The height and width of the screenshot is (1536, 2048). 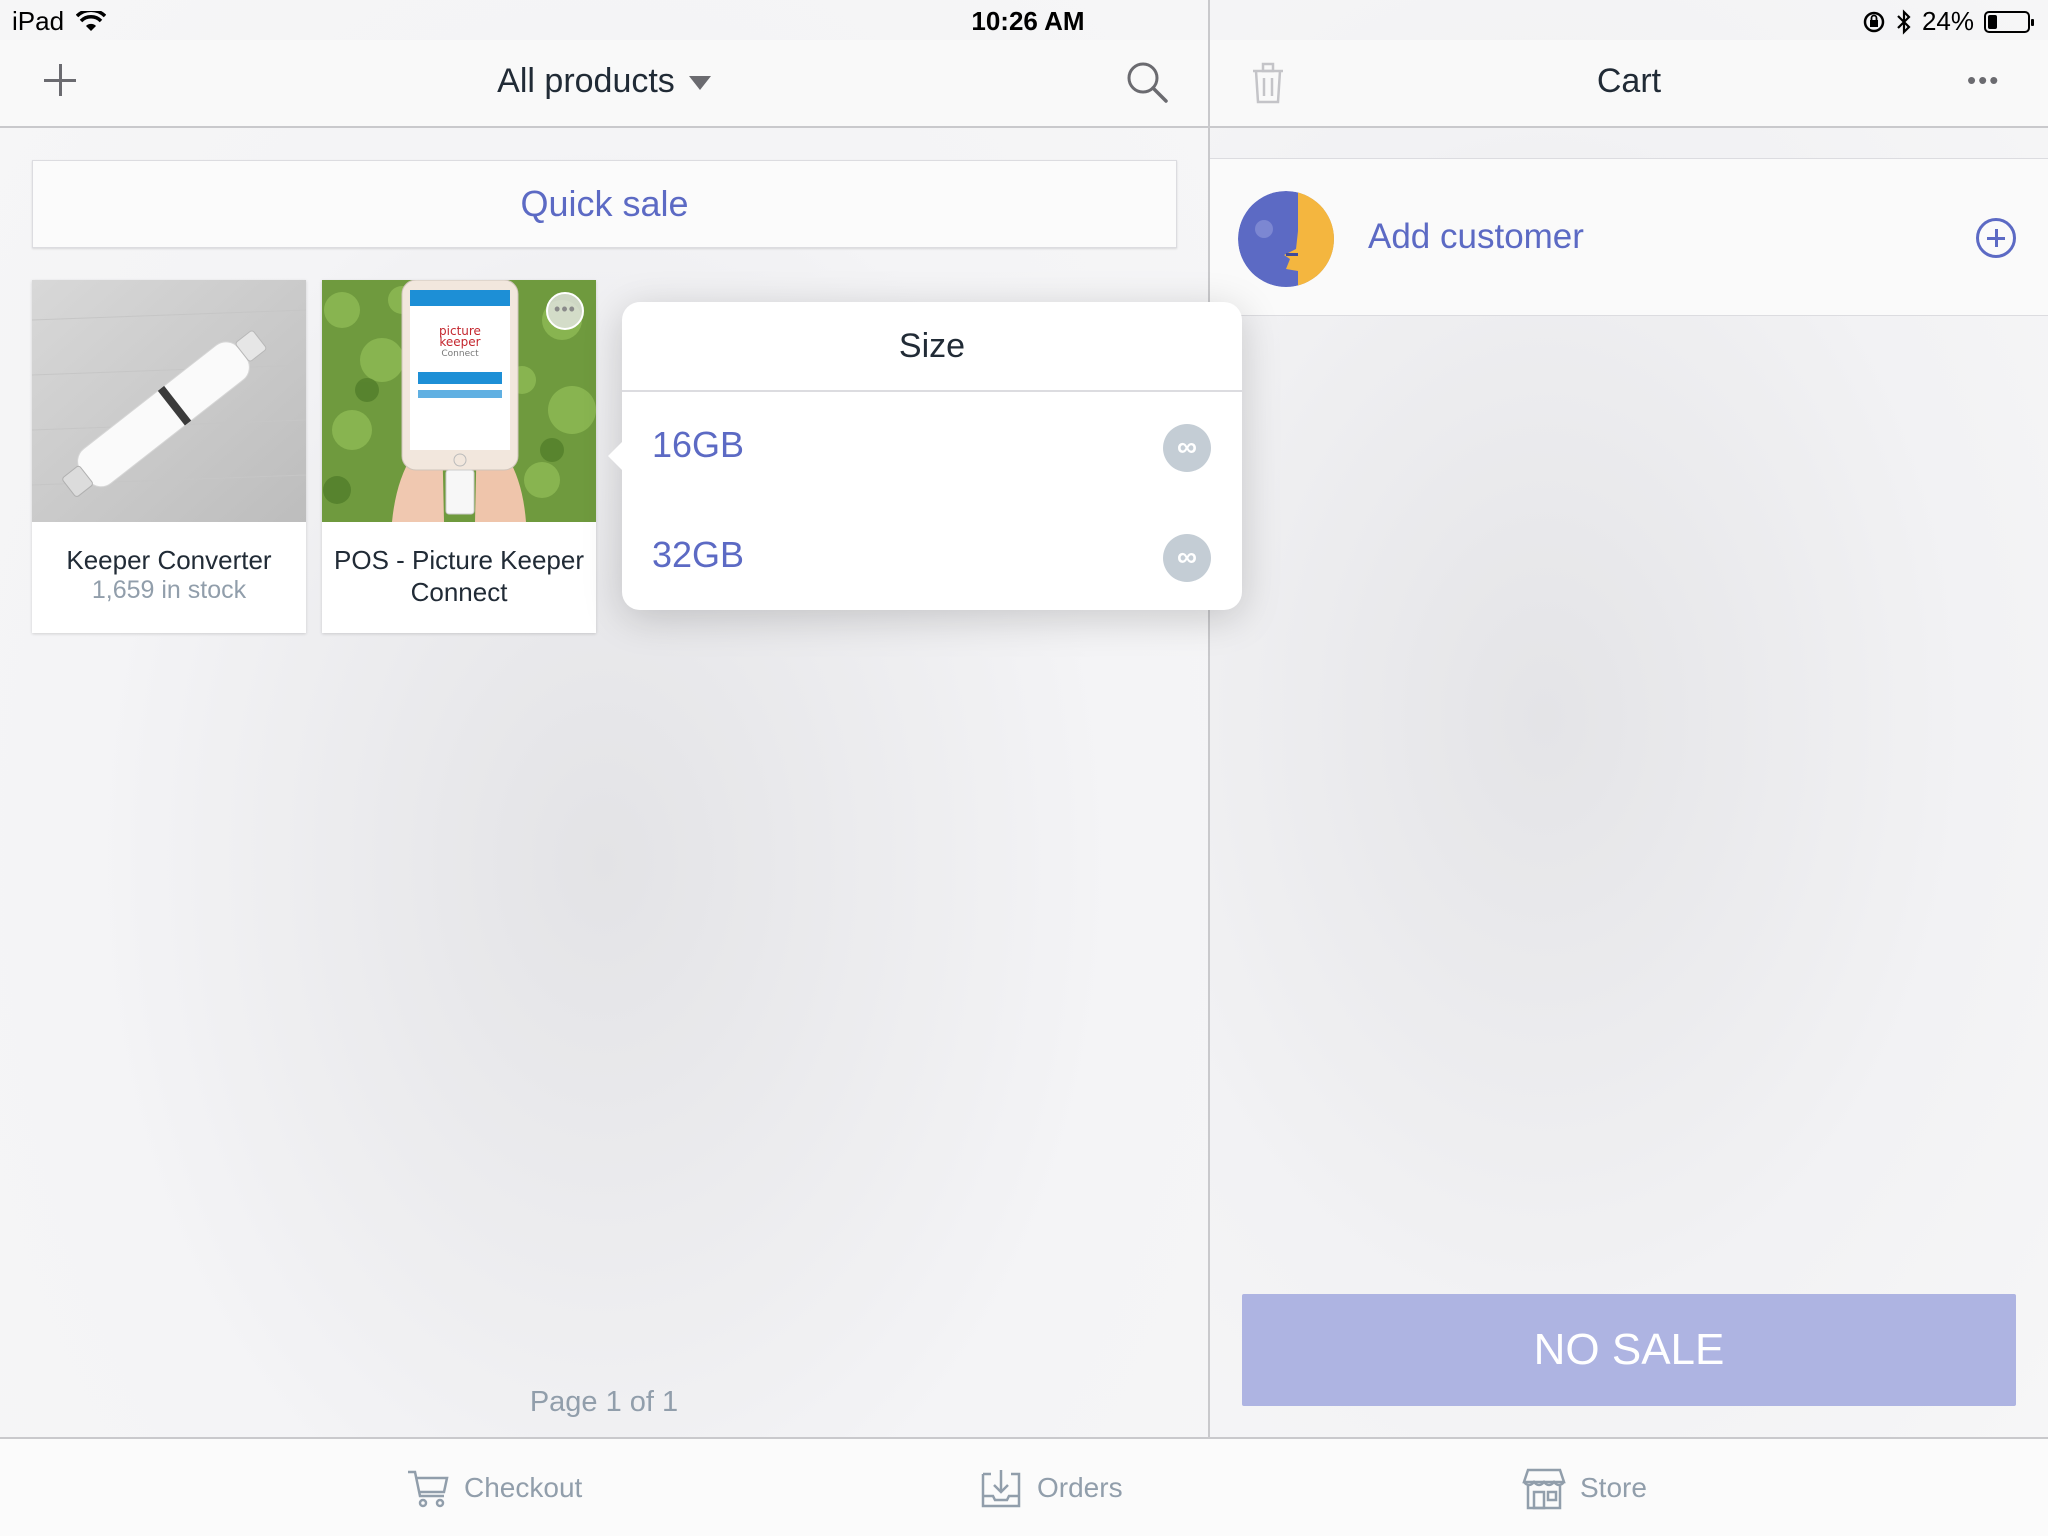 What do you see at coordinates (1987, 80) in the screenshot?
I see `more-icon: •••` at bounding box center [1987, 80].